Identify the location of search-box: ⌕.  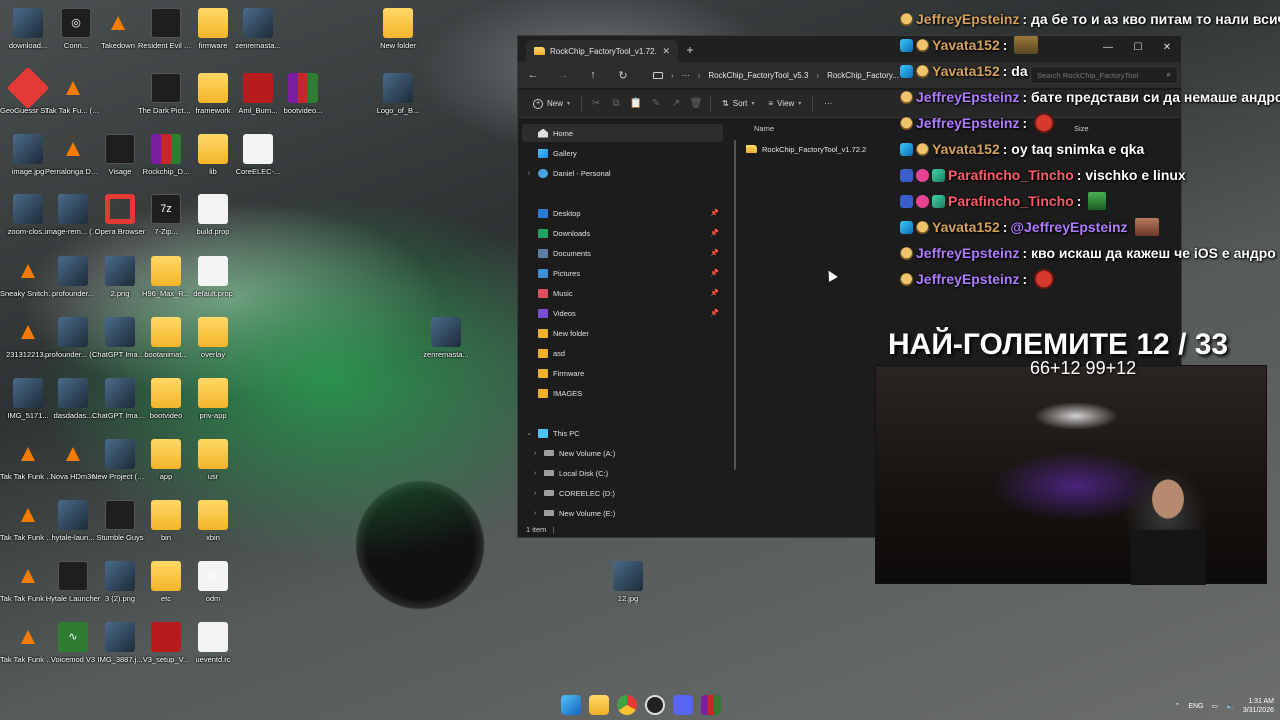
(1104, 75).